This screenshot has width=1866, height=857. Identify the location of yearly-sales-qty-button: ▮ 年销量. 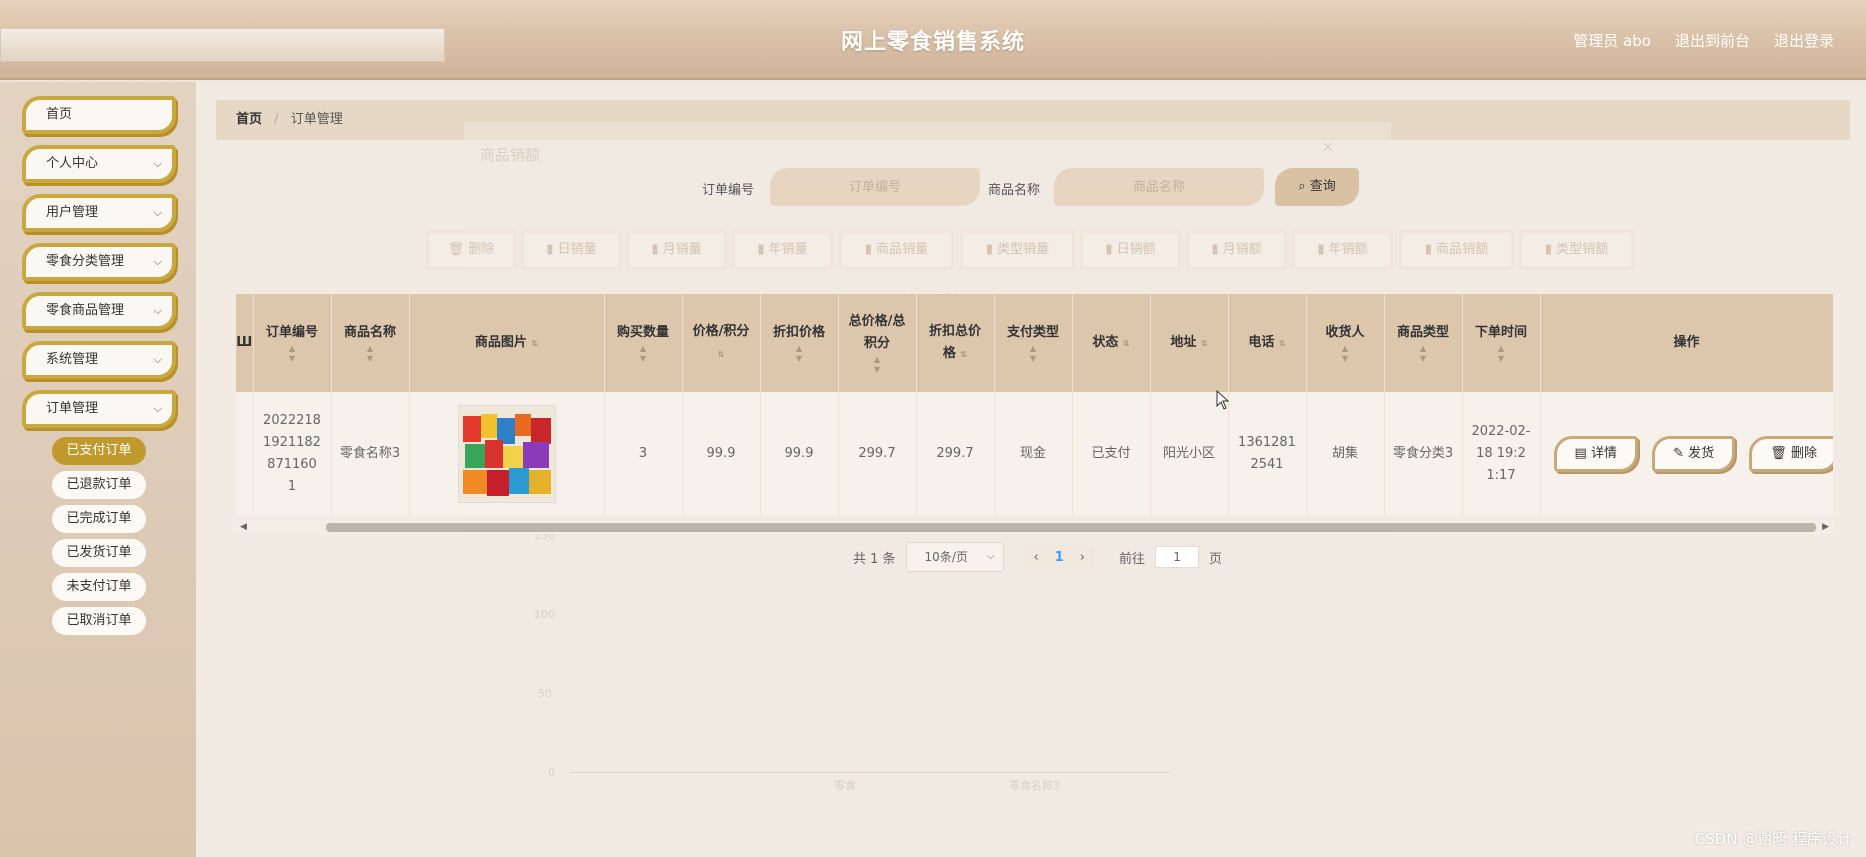
(782, 250).